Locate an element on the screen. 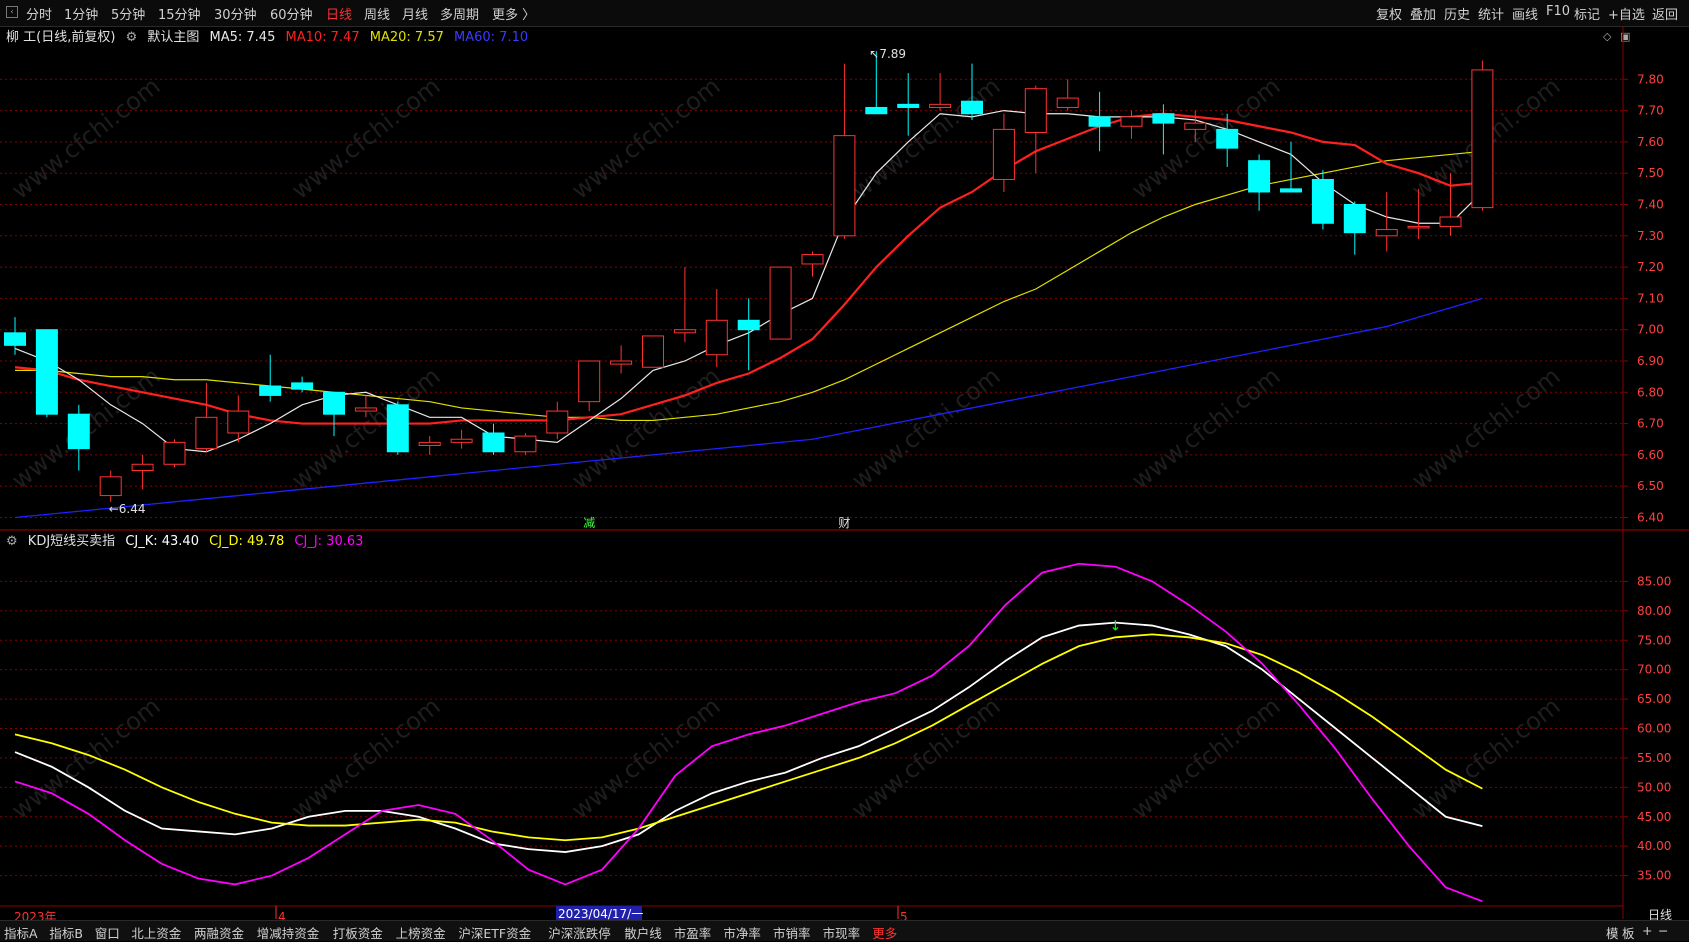 The image size is (1689, 942). kdj-y-tick-label: 35.00 is located at coordinates (1654, 876).